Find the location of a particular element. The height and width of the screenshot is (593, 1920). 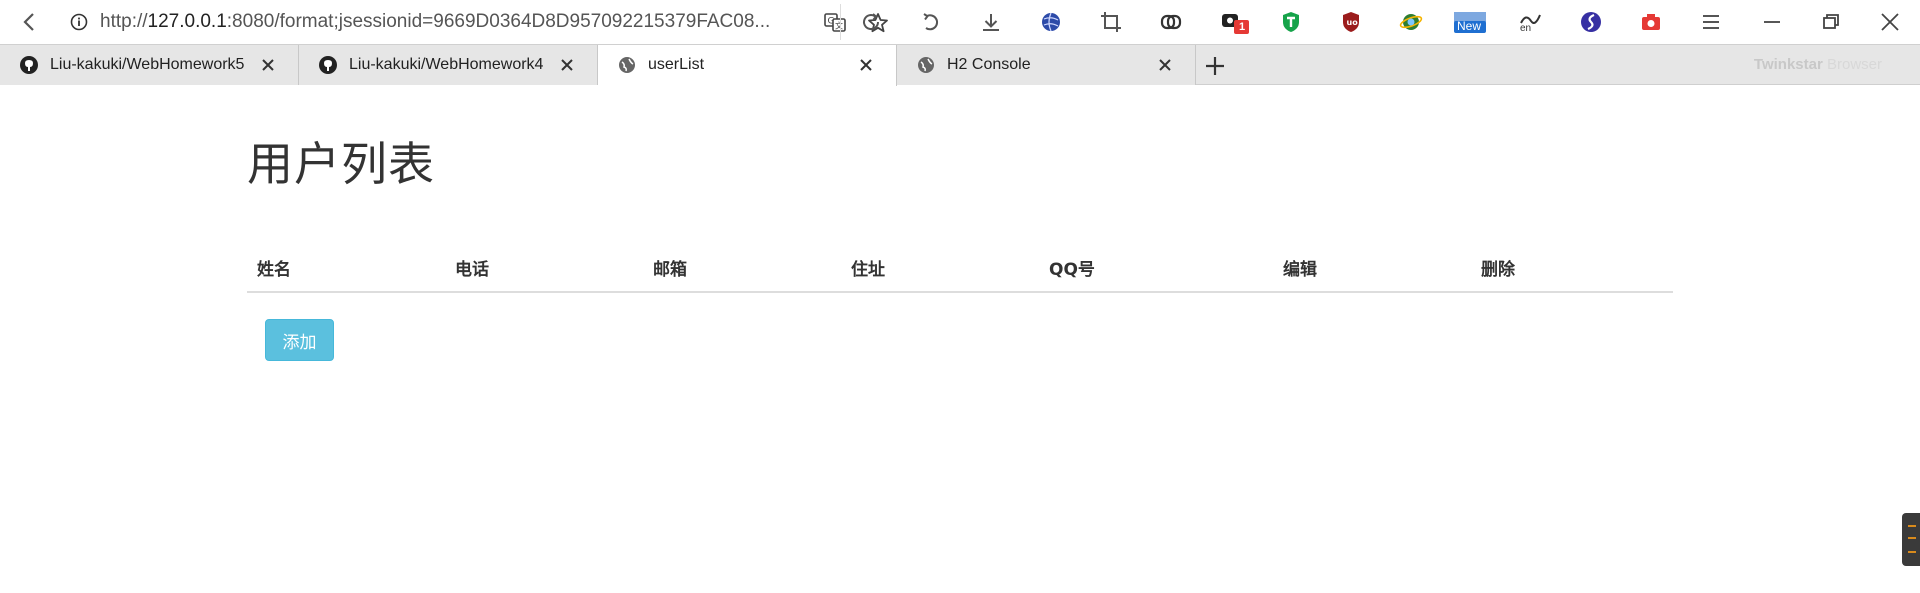

undo-close-tab-button is located at coordinates (931, 22).